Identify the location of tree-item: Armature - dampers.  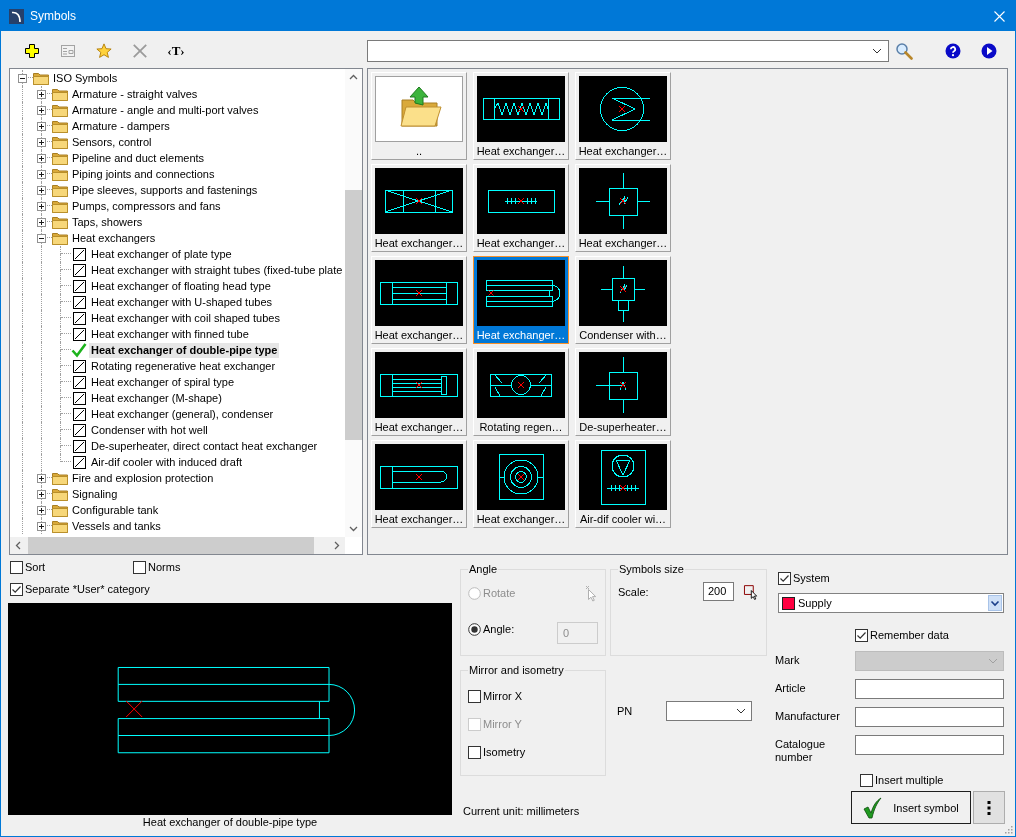
(121, 126).